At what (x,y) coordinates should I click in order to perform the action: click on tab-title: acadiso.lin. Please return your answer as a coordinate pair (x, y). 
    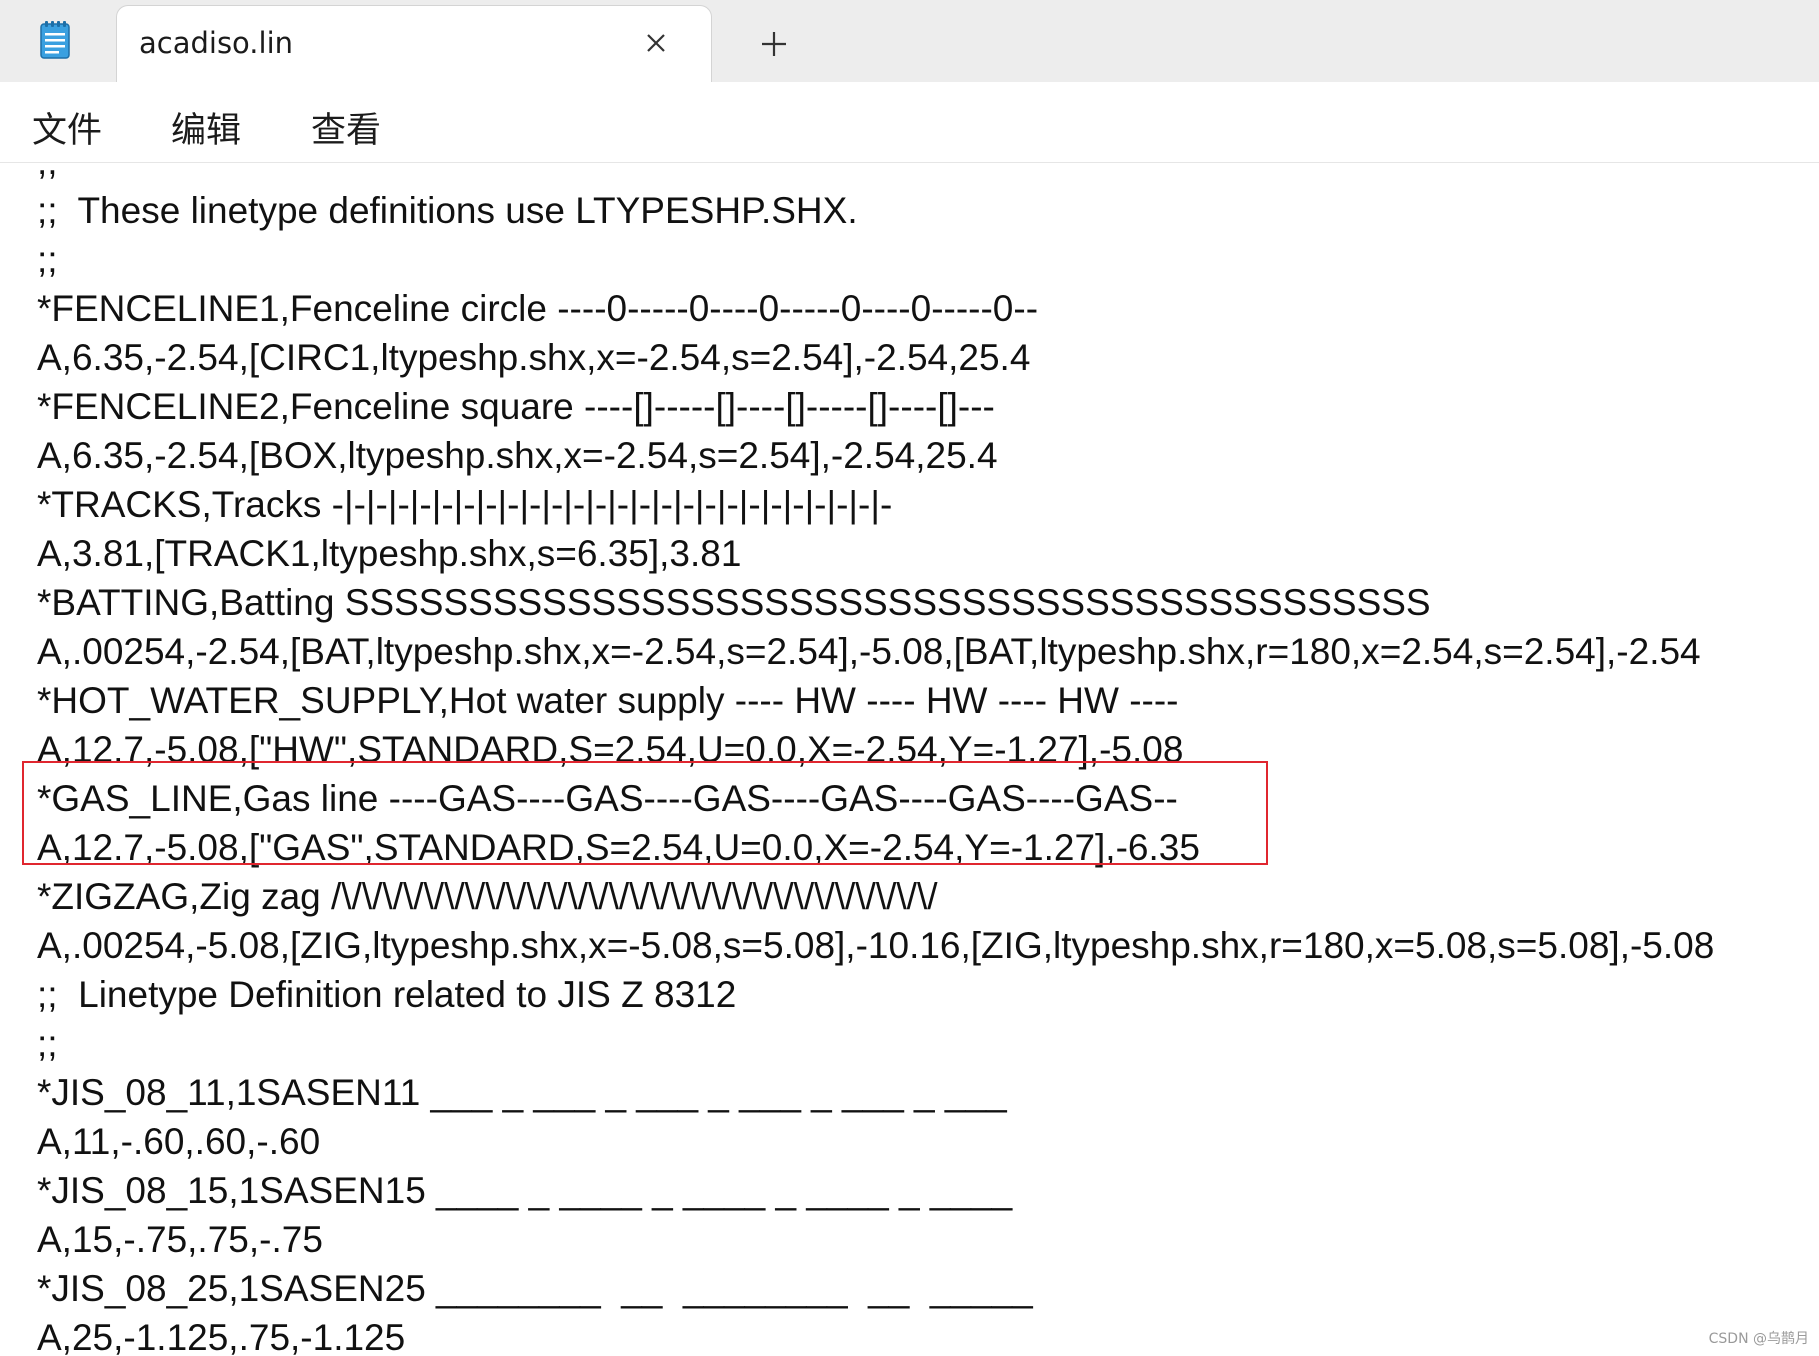
    Looking at the image, I should click on (216, 43).